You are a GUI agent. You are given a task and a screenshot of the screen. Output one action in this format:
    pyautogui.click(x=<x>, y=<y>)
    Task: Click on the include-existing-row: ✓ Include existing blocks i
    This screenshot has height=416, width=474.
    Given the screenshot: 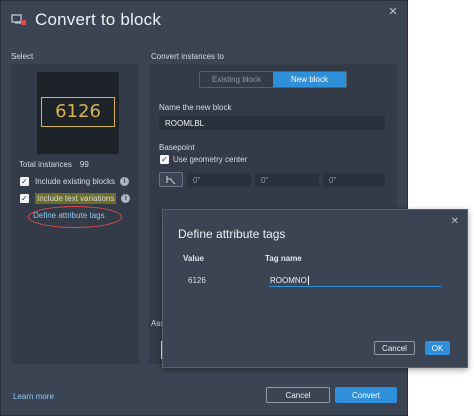 What is the action you would take?
    pyautogui.click(x=75, y=181)
    